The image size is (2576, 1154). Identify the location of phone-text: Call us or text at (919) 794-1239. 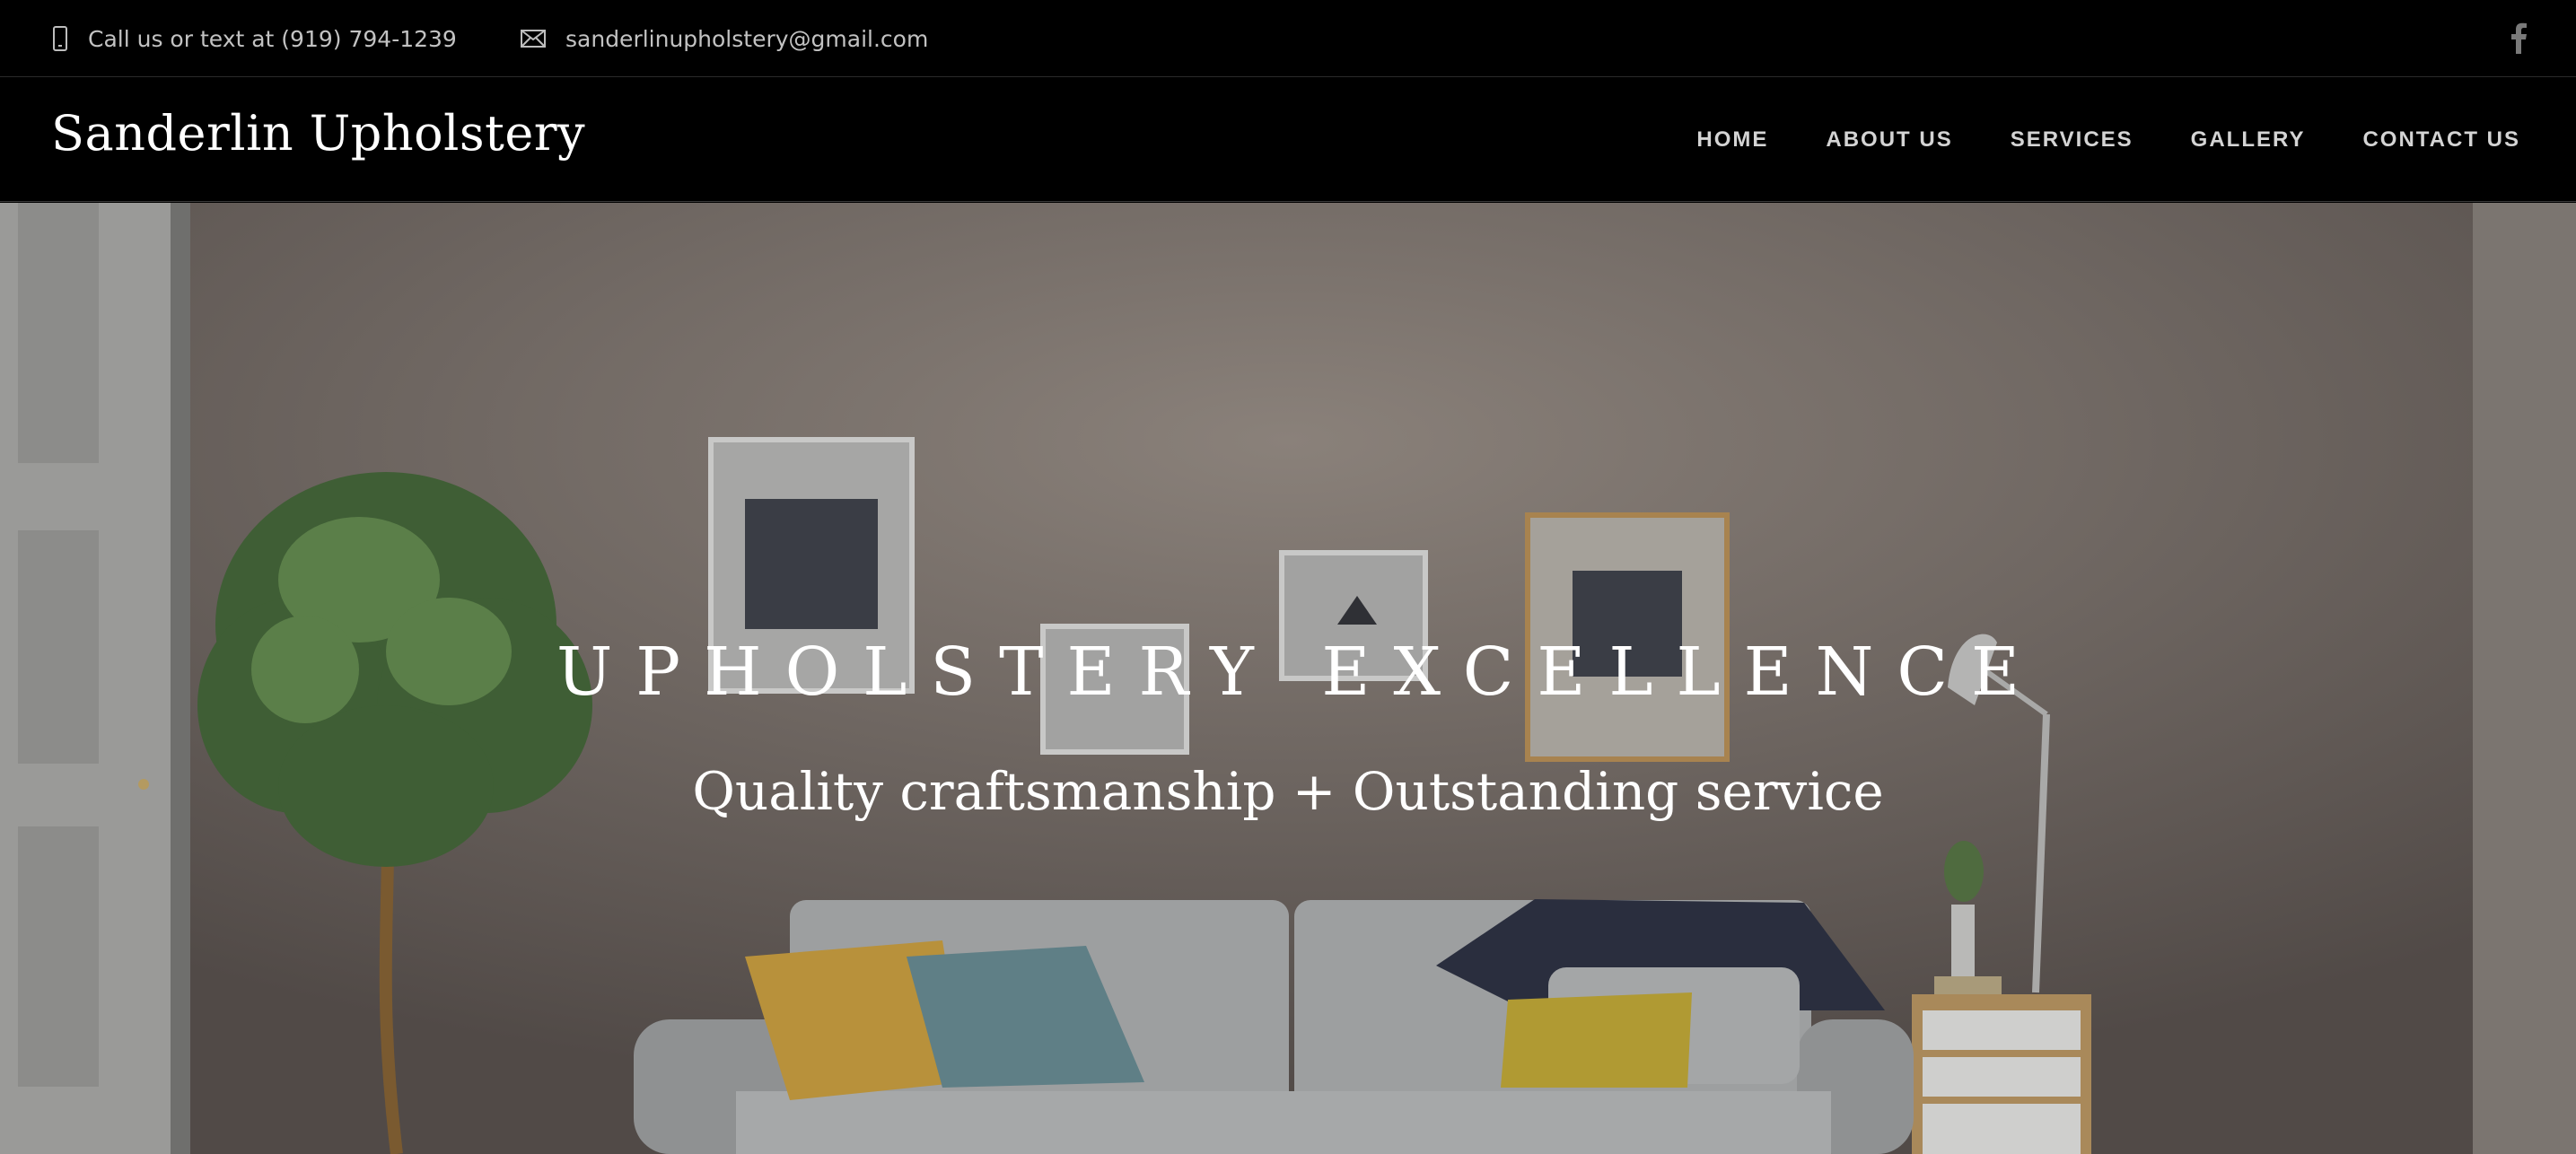
(272, 38).